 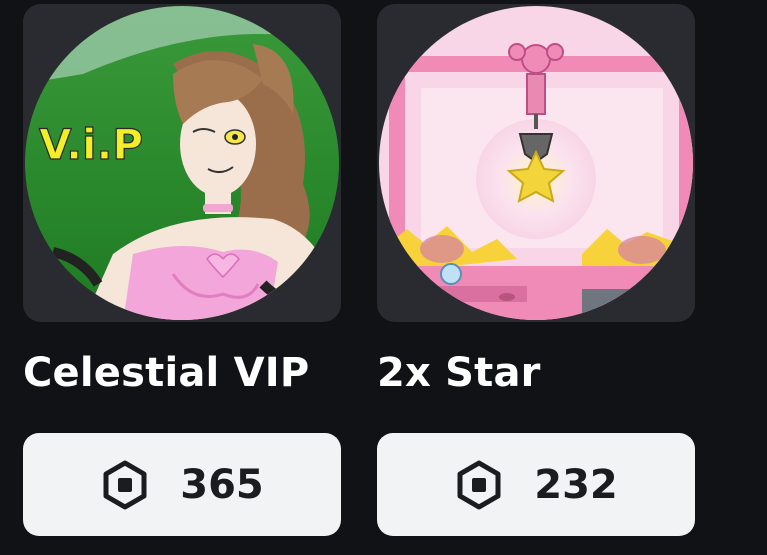 What do you see at coordinates (166, 373) in the screenshot?
I see `gamepass-name: Celestial VIP` at bounding box center [166, 373].